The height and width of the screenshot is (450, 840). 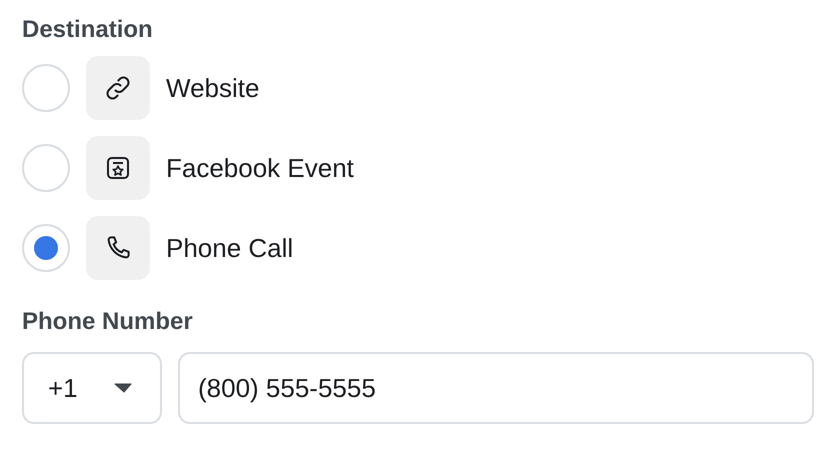 What do you see at coordinates (87, 30) in the screenshot?
I see `section-heading: Destination` at bounding box center [87, 30].